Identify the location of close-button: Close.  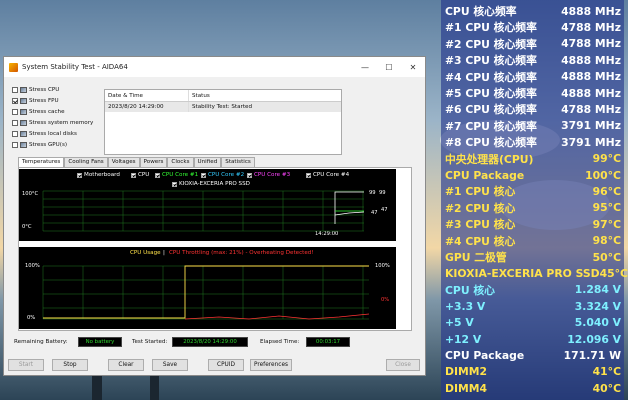
(403, 365).